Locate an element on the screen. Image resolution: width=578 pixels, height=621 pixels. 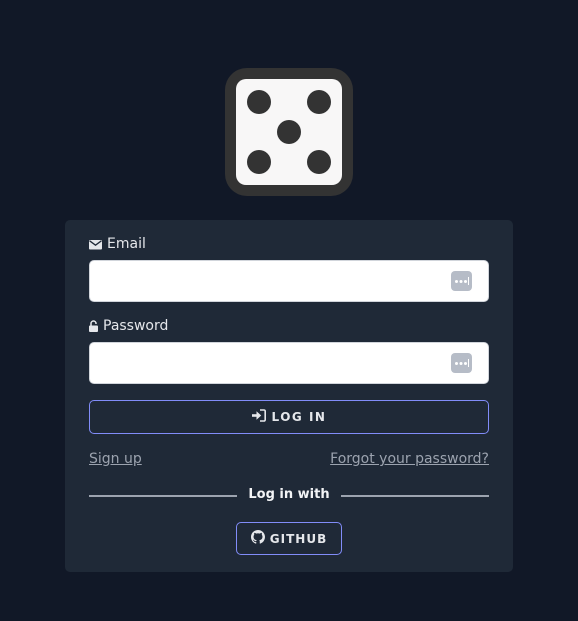
unlock-icon is located at coordinates (93, 326).